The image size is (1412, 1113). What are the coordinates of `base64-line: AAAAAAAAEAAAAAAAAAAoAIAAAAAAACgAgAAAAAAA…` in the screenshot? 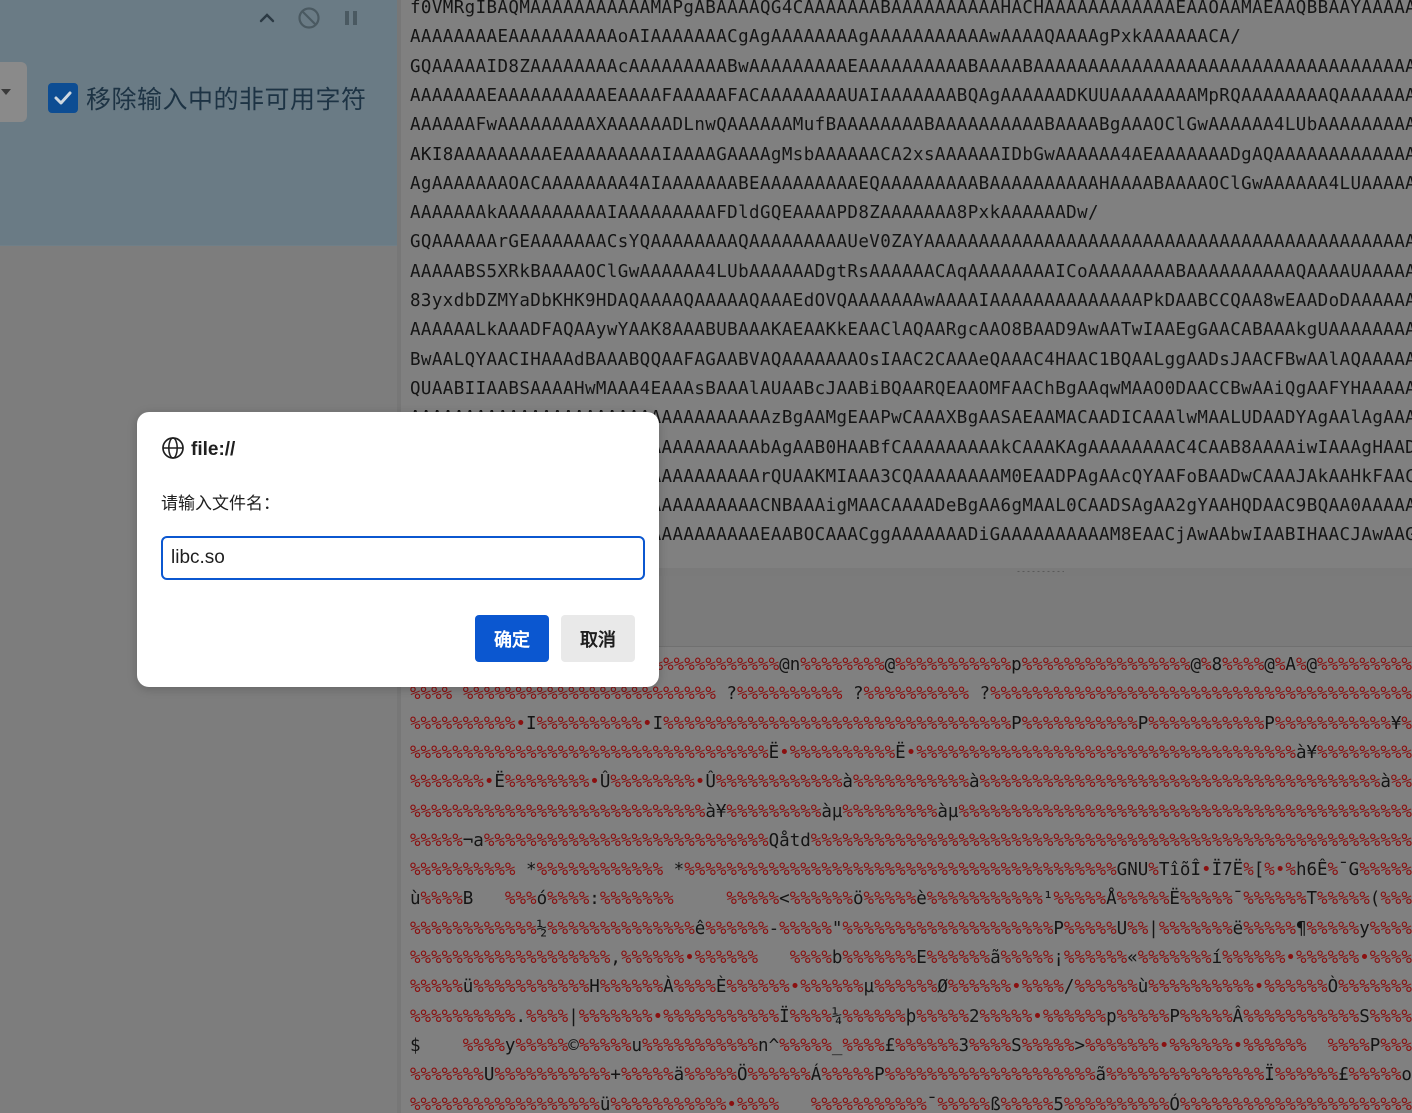 It's located at (826, 37).